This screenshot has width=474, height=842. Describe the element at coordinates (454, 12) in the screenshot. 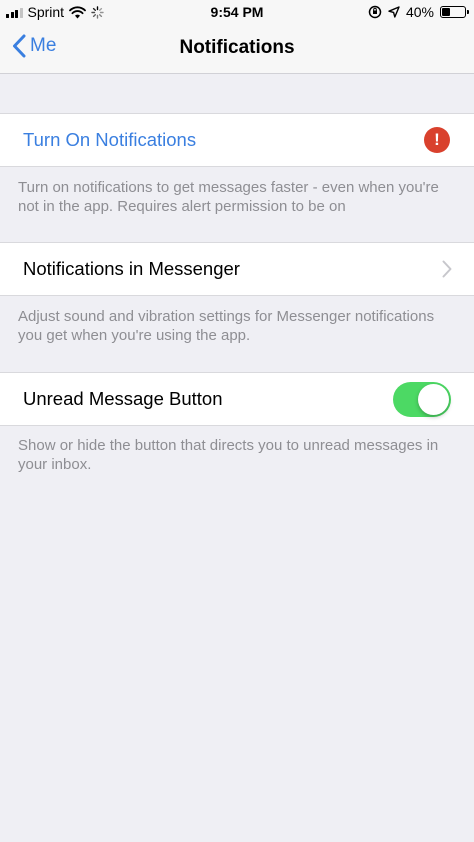

I see `battery-icon` at that location.